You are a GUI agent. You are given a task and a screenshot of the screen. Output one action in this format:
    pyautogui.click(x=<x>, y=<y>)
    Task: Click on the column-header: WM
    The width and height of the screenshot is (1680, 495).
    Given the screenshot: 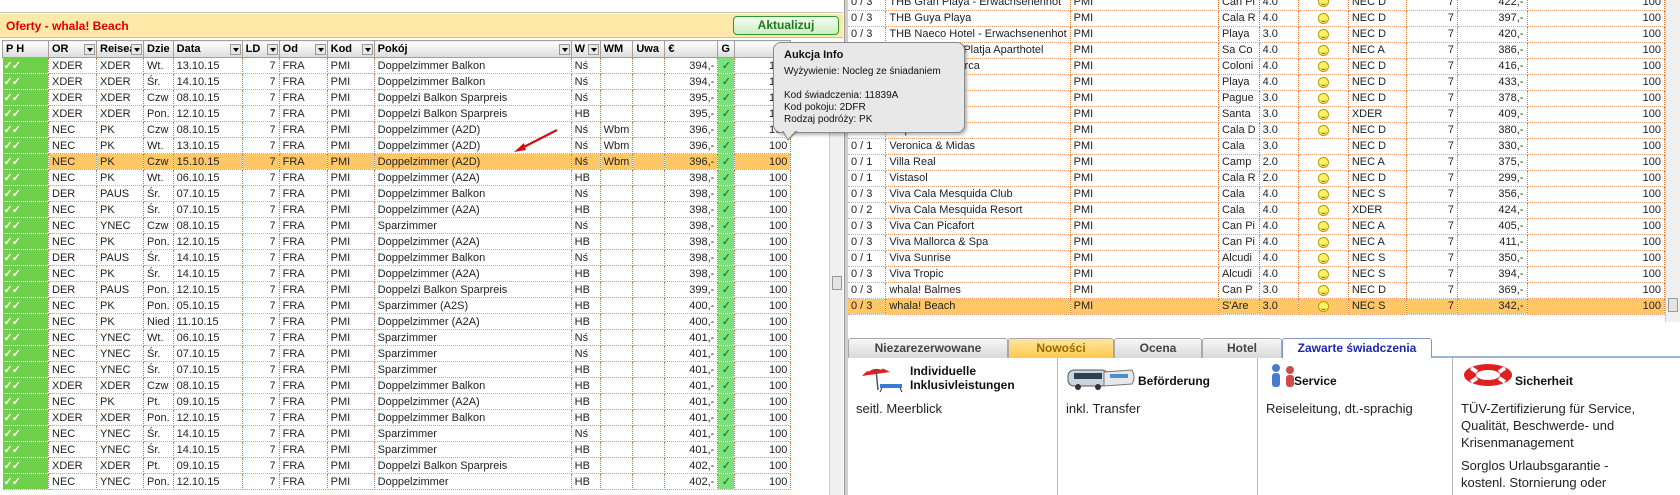 What is the action you would take?
    pyautogui.click(x=616, y=49)
    